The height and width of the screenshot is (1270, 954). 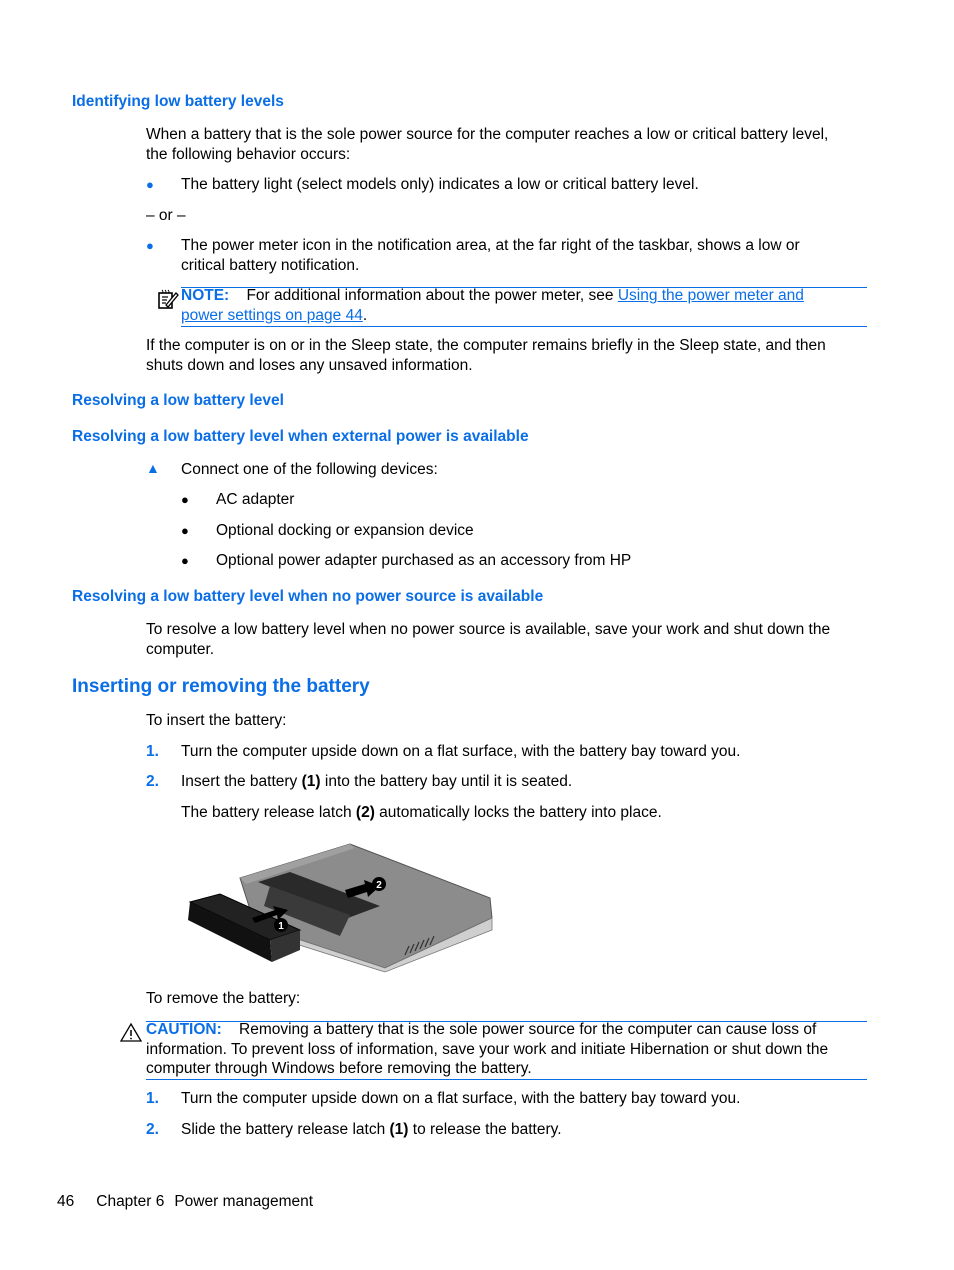 What do you see at coordinates (285, 1129) in the screenshot?
I see `step-text: Slide the battery release latch` at bounding box center [285, 1129].